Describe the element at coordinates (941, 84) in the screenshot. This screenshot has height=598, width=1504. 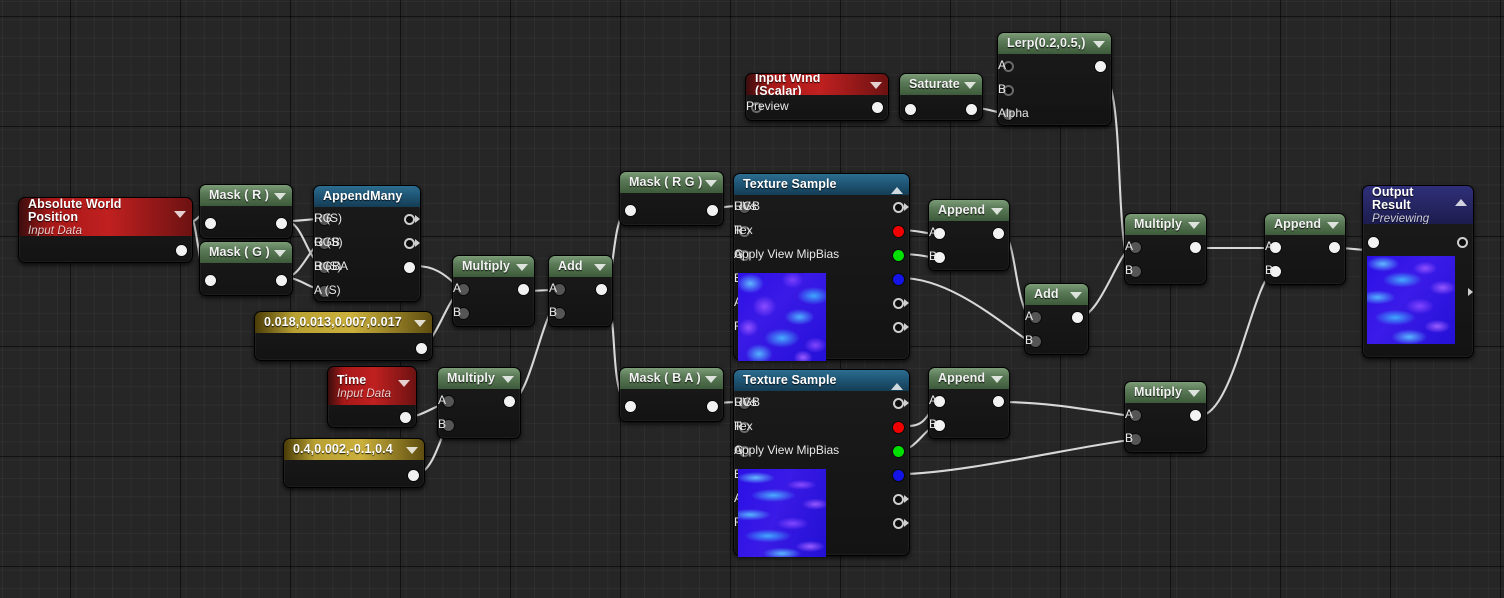
I see `node-header-saturate: Saturate` at that location.